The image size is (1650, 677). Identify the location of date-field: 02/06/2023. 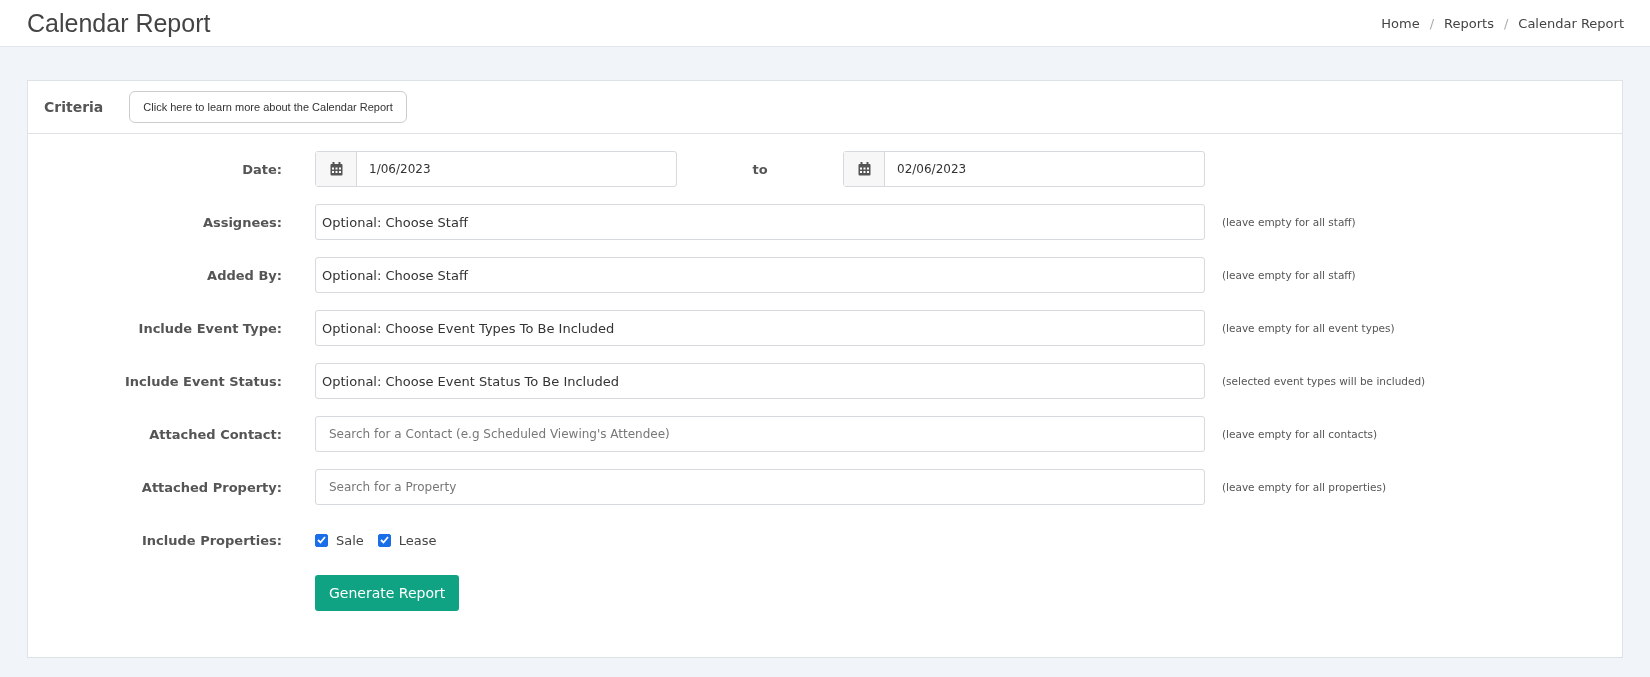
(1024, 169).